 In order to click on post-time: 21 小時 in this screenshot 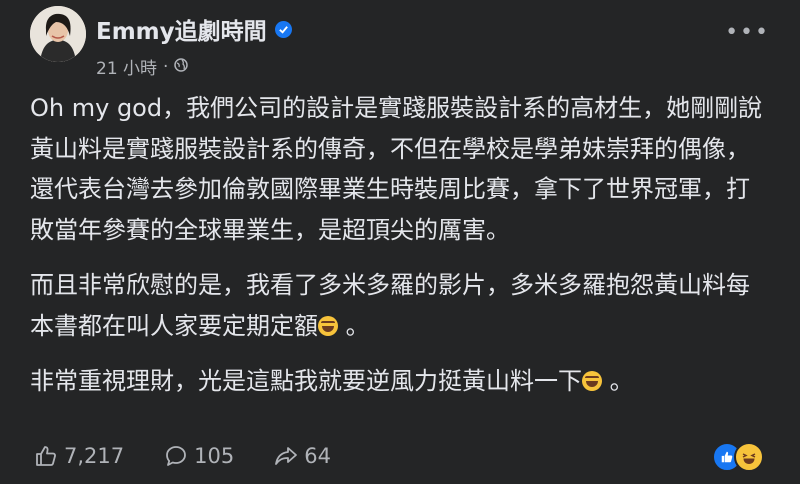, I will do `click(126, 66)`.